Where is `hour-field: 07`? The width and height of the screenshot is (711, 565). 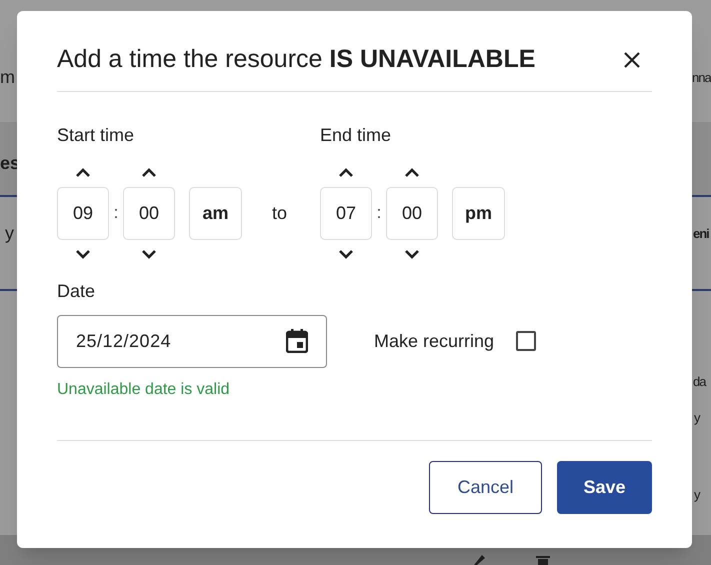 hour-field: 07 is located at coordinates (346, 213).